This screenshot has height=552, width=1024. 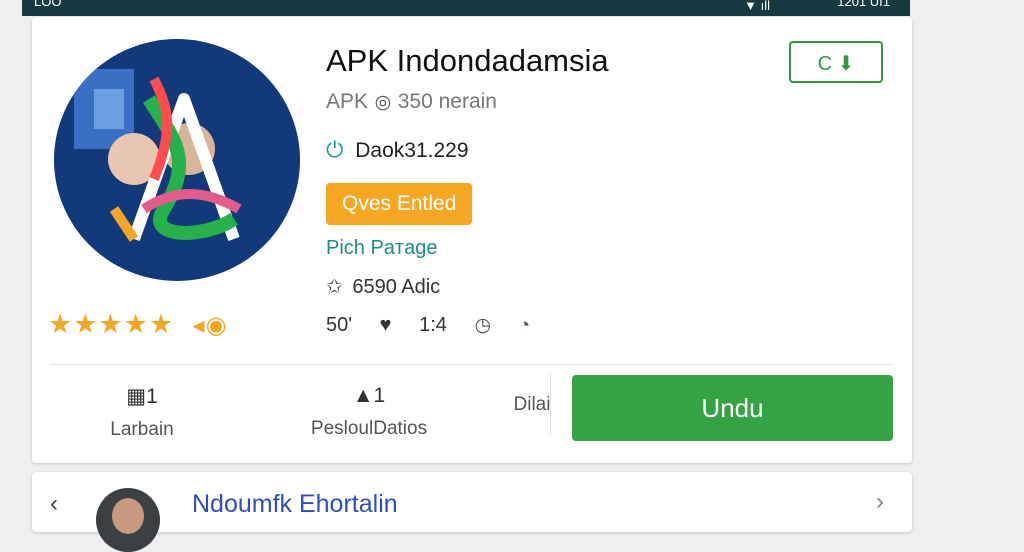 I want to click on bottom-label: Larbain, so click(x=142, y=429).